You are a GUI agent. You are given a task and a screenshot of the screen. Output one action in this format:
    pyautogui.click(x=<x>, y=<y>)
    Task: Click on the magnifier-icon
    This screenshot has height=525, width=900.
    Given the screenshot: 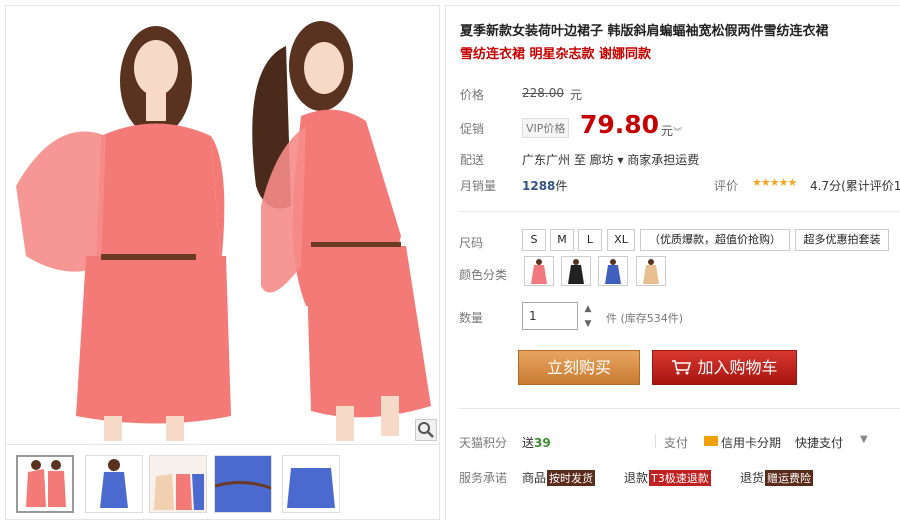 What is the action you would take?
    pyautogui.click(x=426, y=430)
    